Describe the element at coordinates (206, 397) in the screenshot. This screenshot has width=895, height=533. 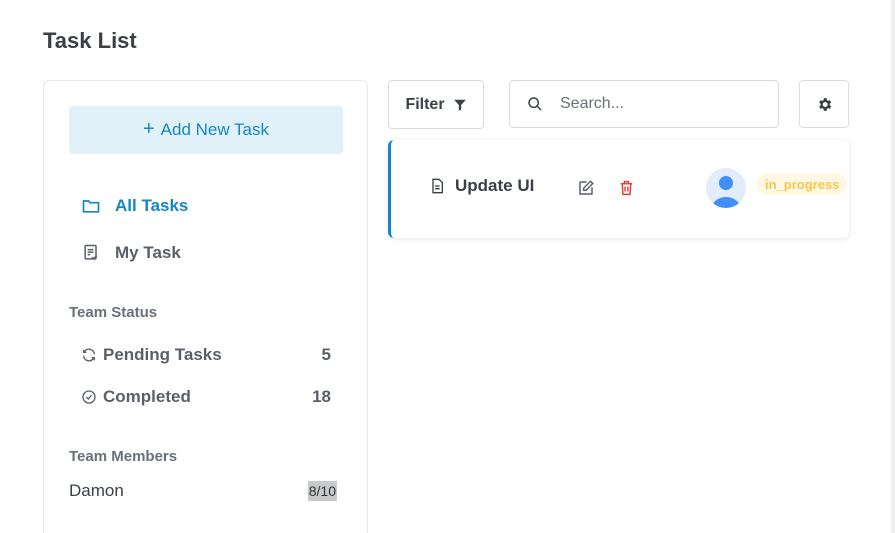
I see `completed-row: Completed 18` at that location.